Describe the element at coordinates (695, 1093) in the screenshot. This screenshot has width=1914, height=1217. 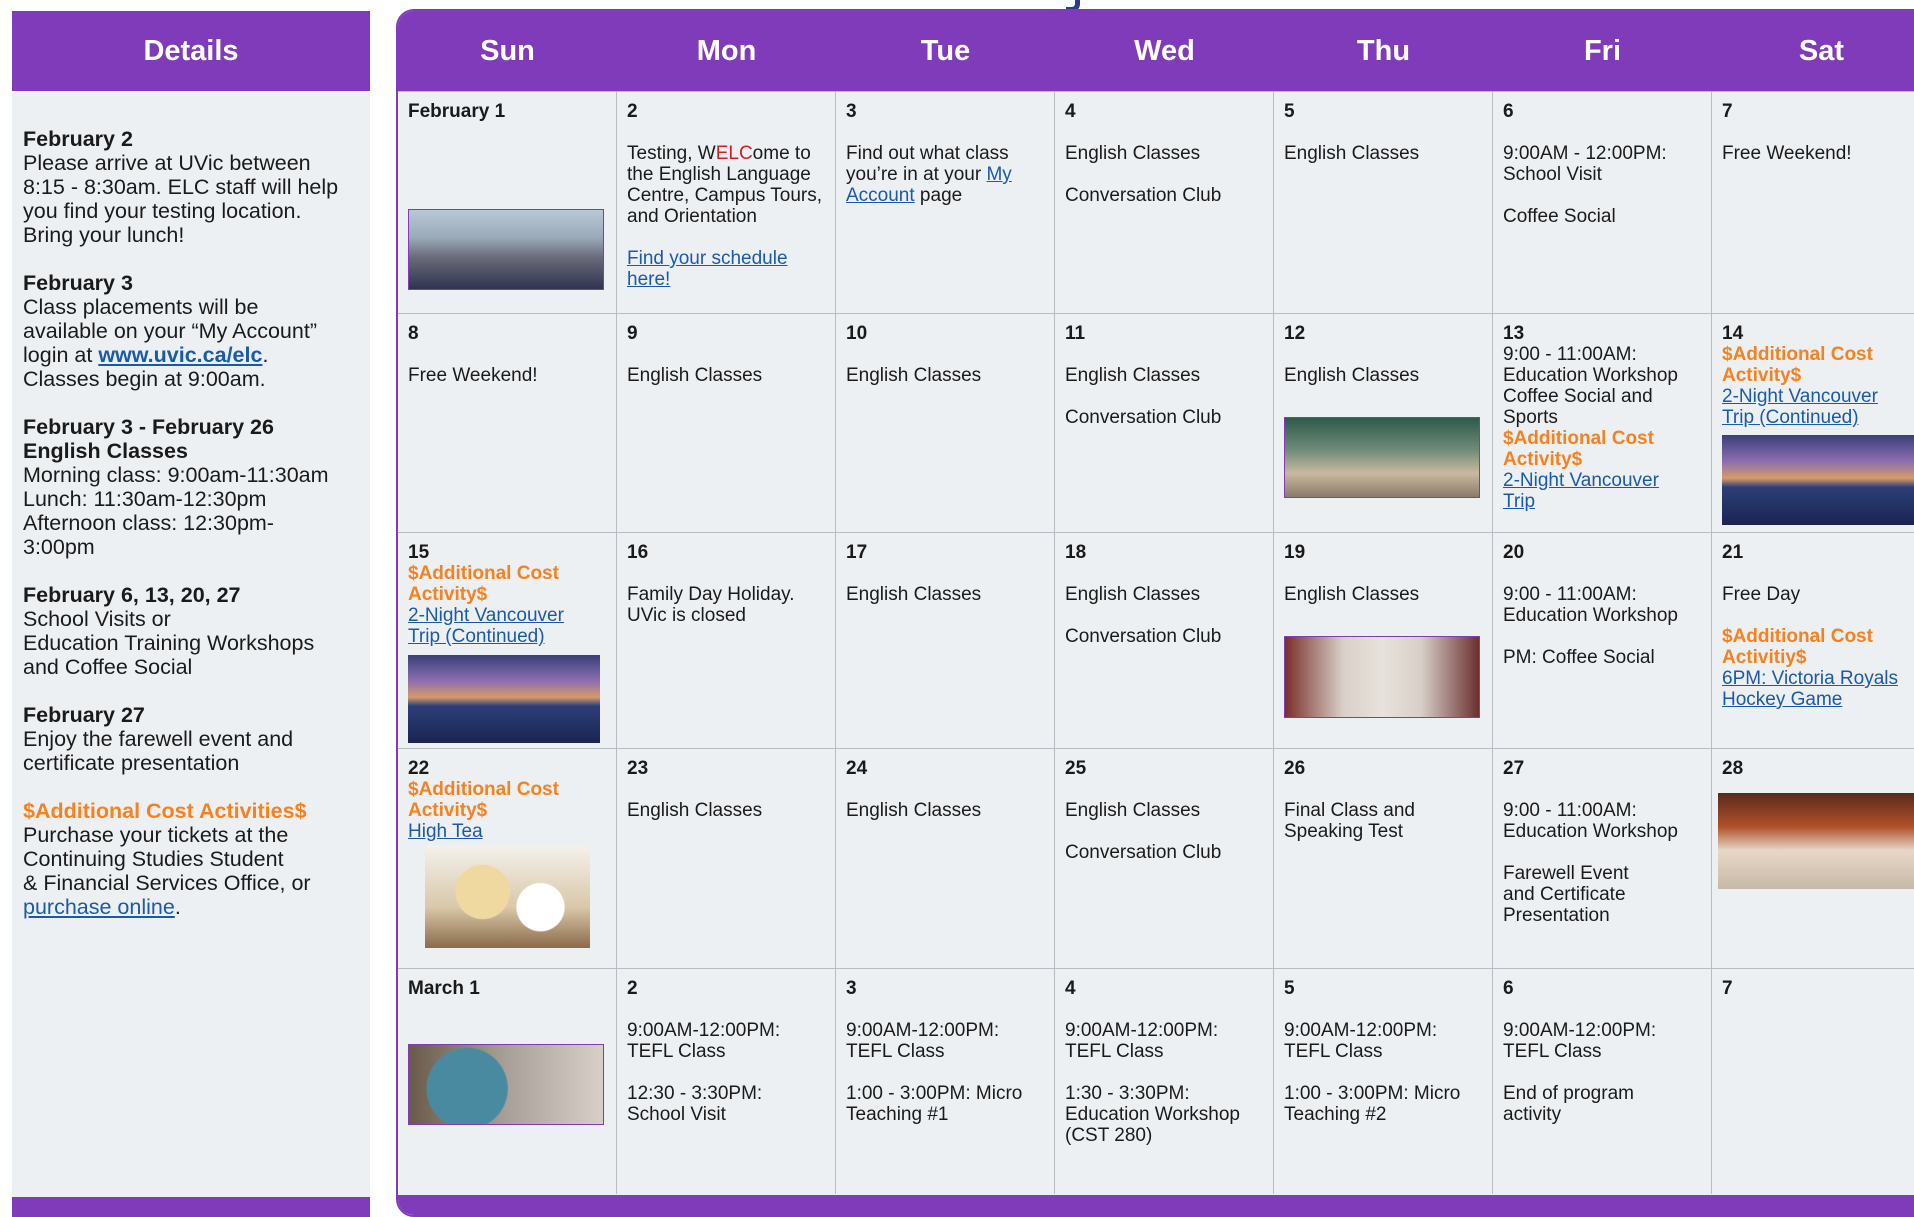
I see `entry-line: 12:30 - 3:30PM:` at that location.